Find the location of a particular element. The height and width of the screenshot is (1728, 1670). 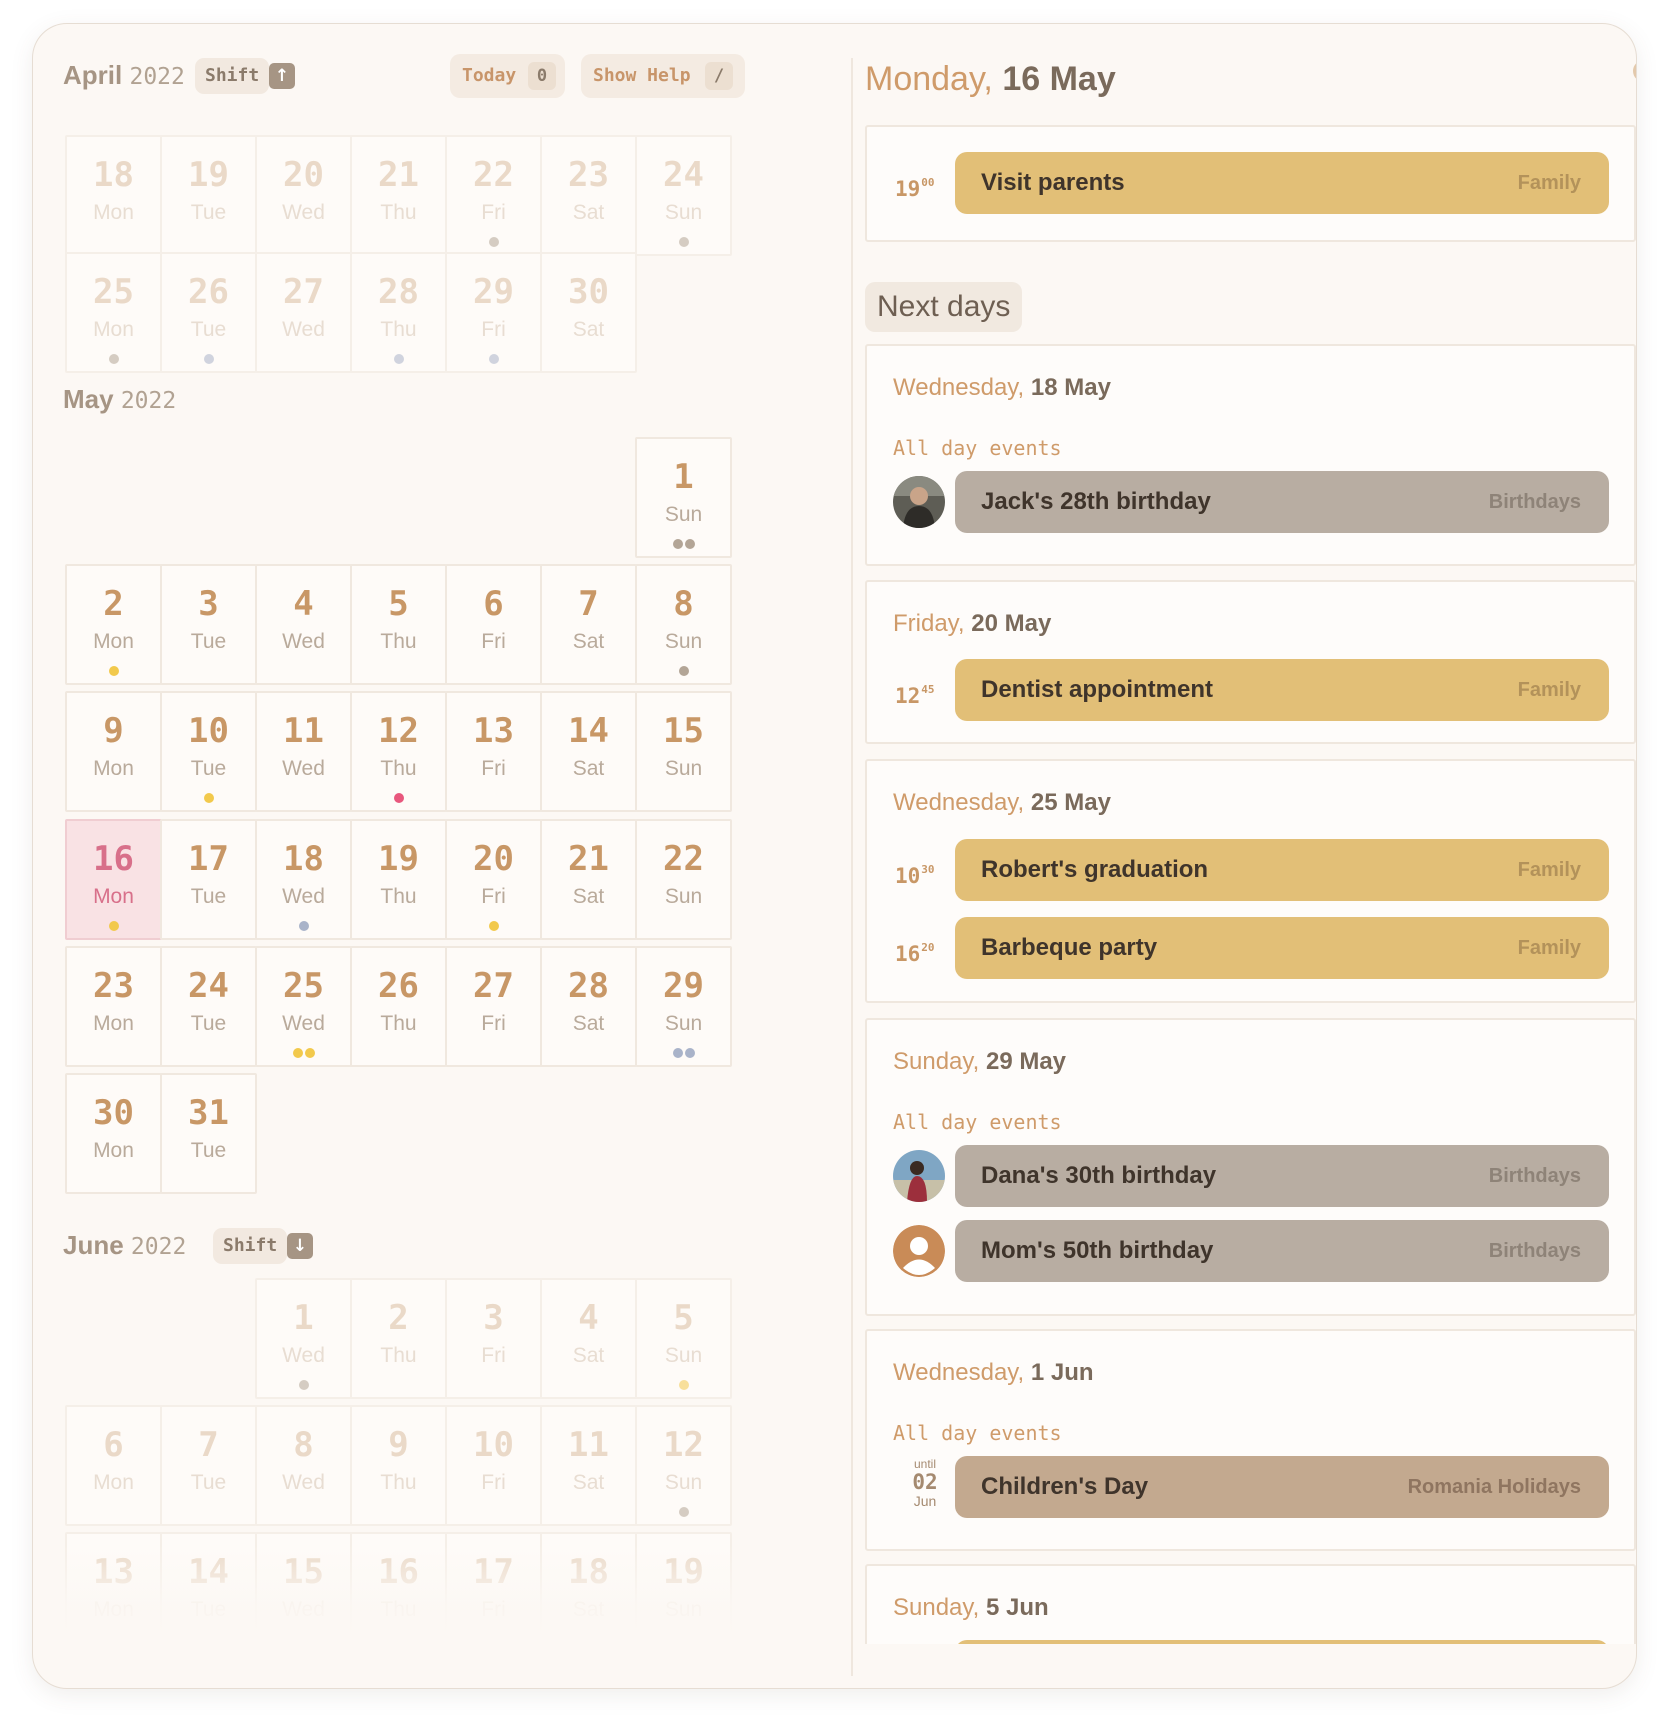

day-cell: 1 Sun is located at coordinates (683, 497).